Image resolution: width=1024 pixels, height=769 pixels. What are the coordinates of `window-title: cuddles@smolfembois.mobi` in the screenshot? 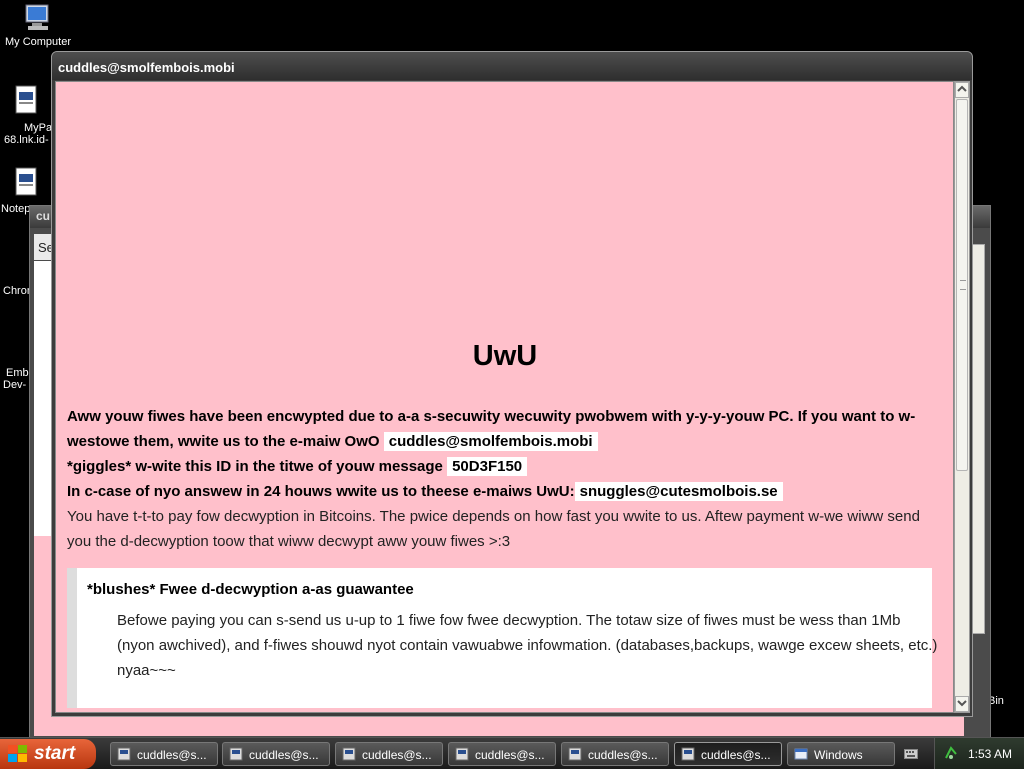 It's located at (146, 67).